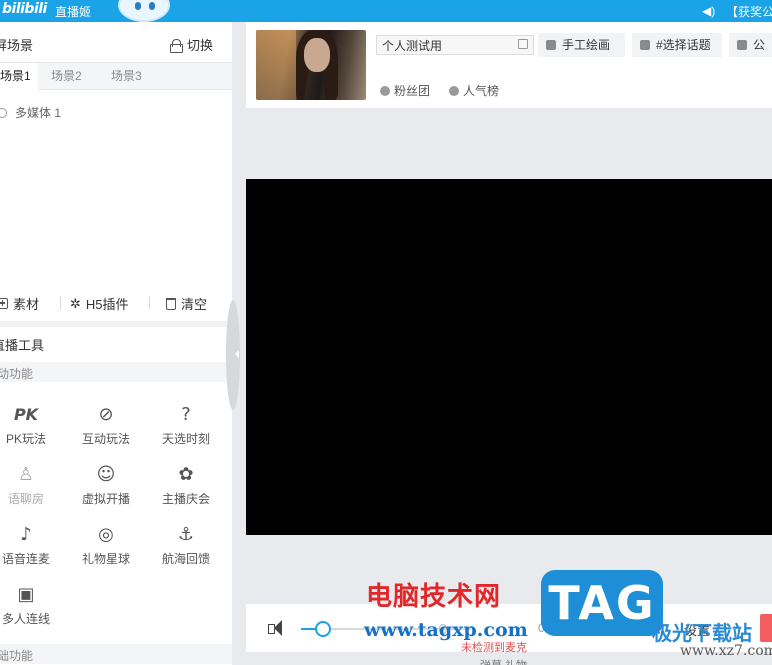  What do you see at coordinates (385, 90) in the screenshot?
I see `fan-club-icon` at bounding box center [385, 90].